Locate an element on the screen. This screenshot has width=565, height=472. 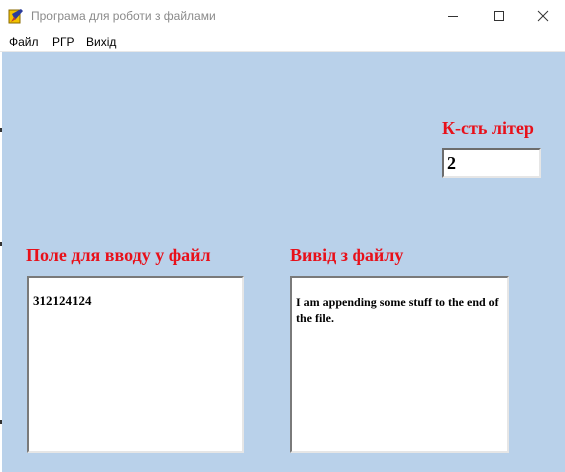
close-icon is located at coordinates (543, 16).